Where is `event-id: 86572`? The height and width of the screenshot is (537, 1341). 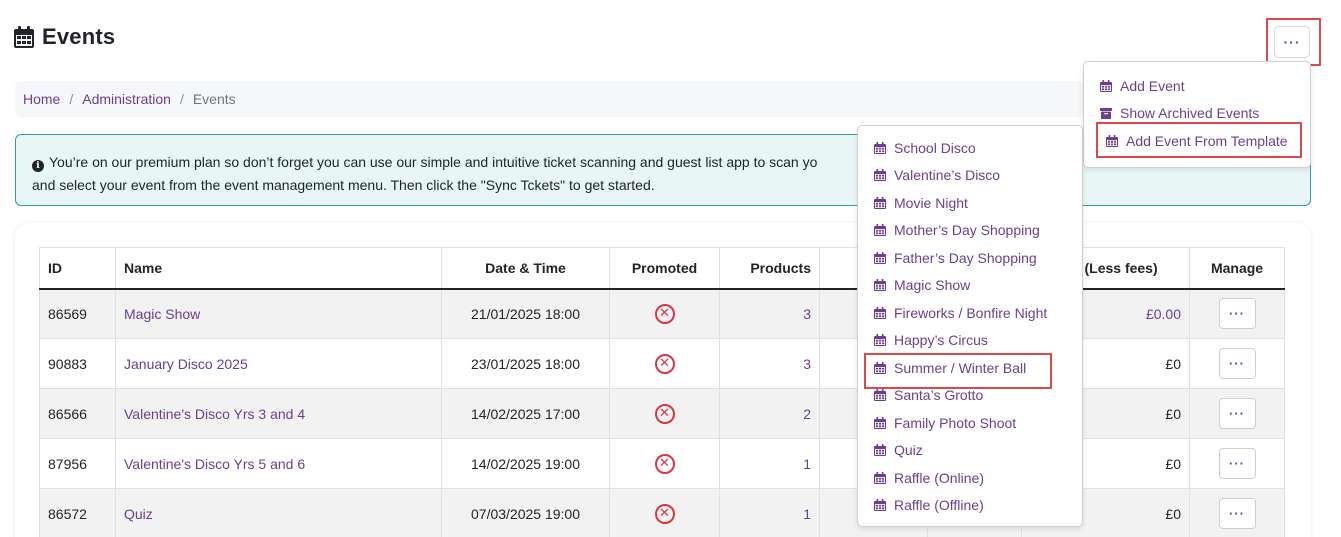
event-id: 86572 is located at coordinates (77, 512).